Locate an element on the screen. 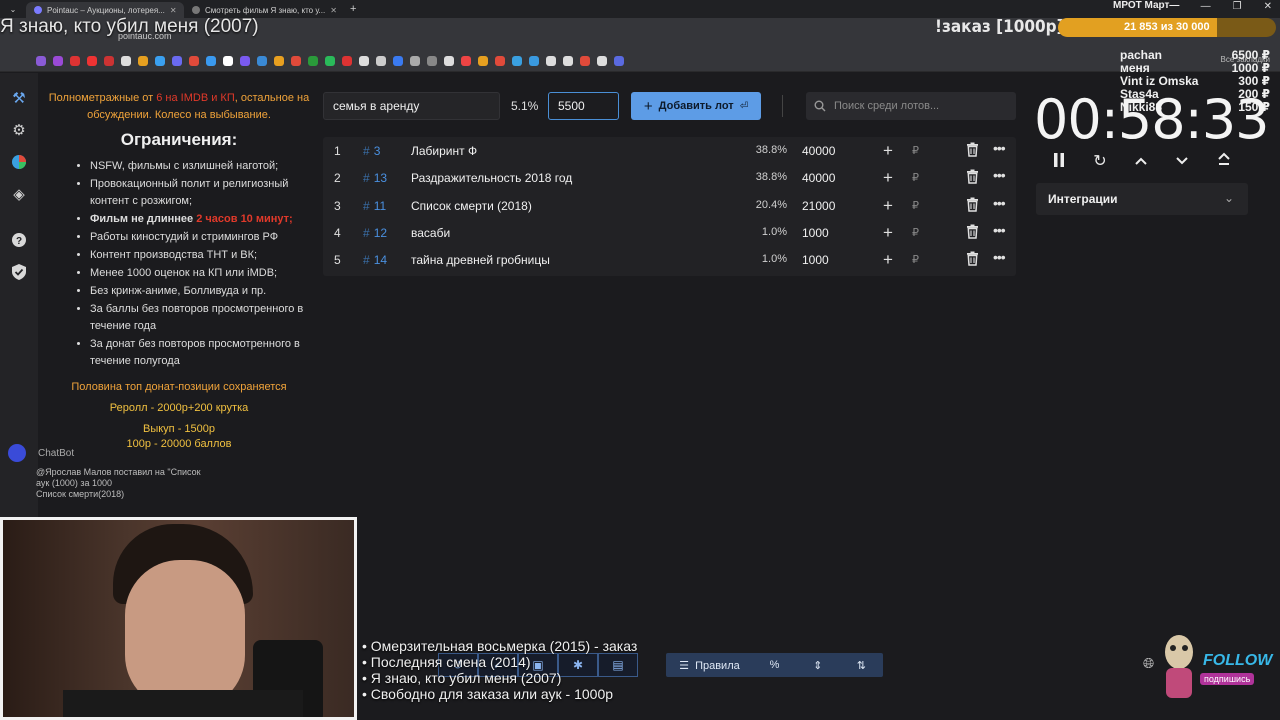 Image resolution: width=1280 pixels, height=720 pixels. lot-row: 5 тайна древней гробницы 1.0% 1000 ₽ #14 + ••• is located at coordinates (669, 259).